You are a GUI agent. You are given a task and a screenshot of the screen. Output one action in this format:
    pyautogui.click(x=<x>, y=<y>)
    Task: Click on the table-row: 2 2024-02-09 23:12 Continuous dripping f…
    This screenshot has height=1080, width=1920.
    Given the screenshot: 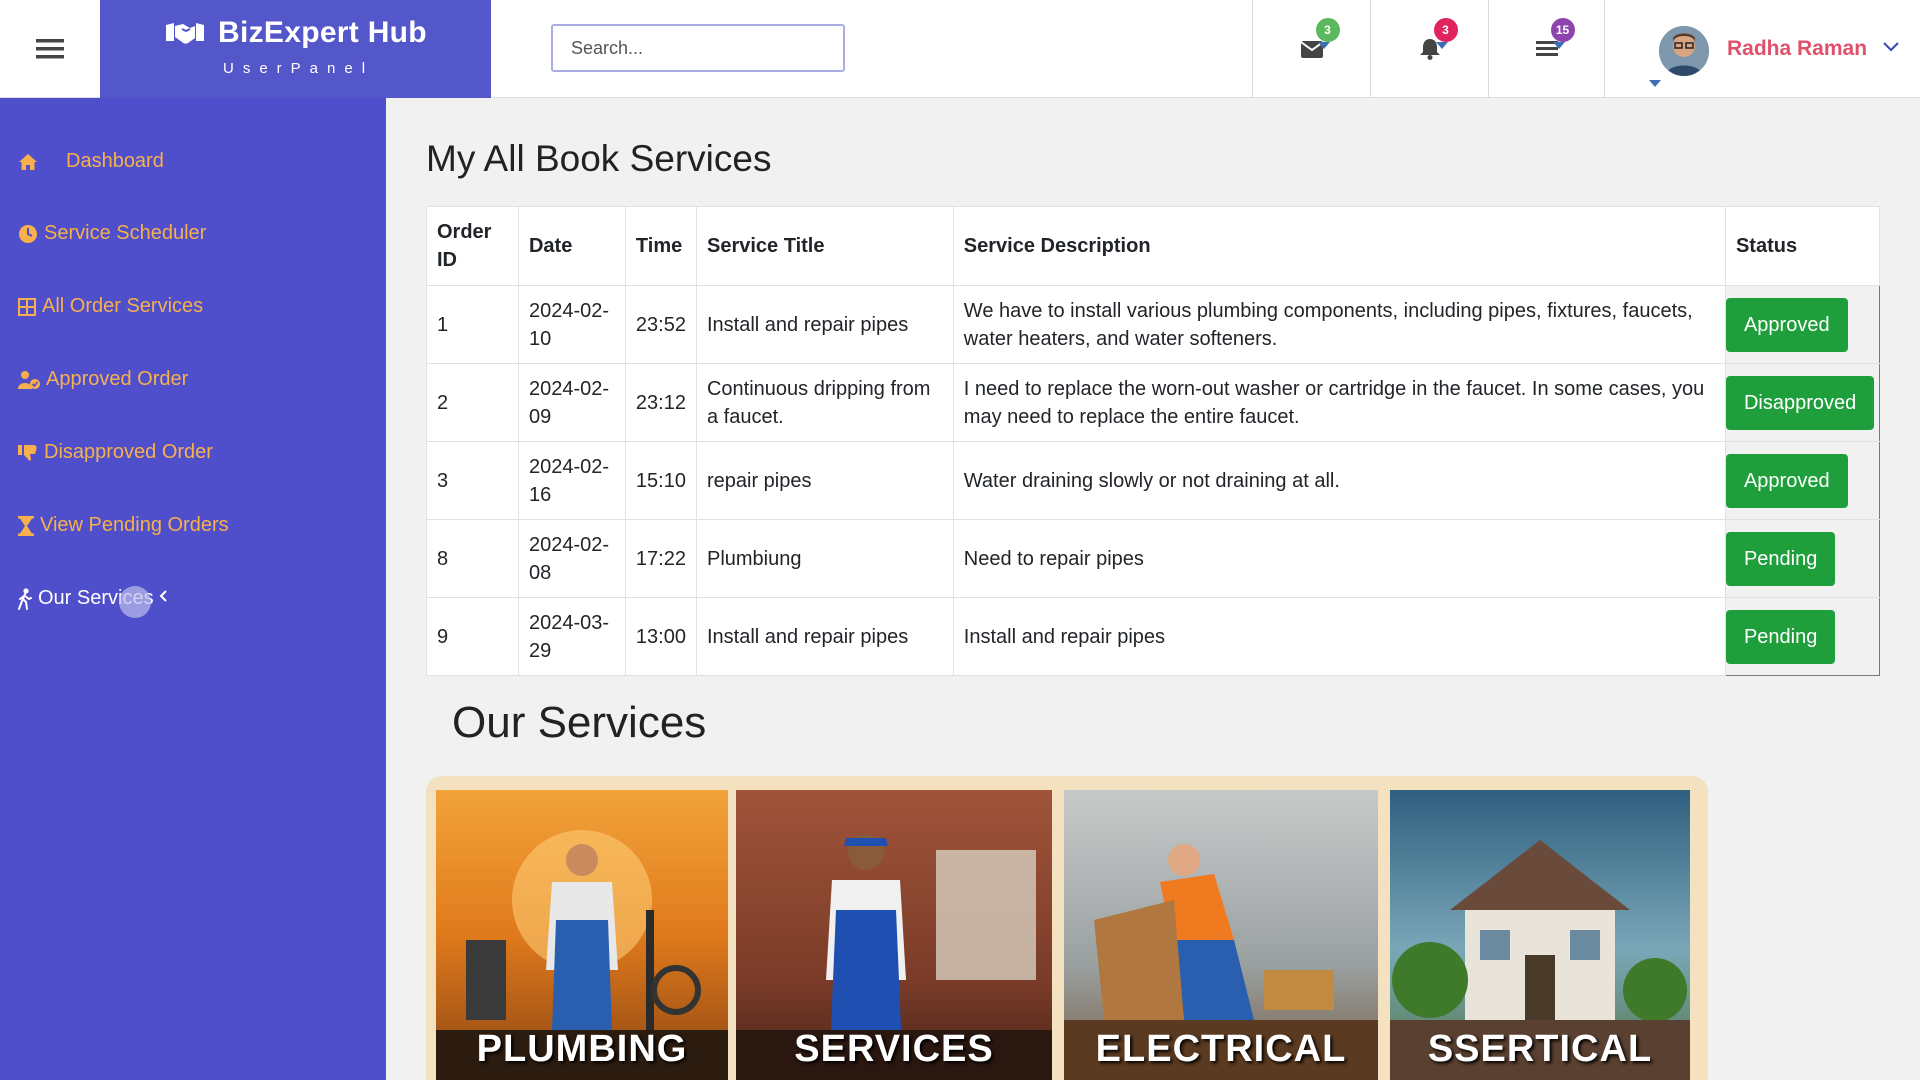 What is the action you would take?
    pyautogui.click(x=1153, y=402)
    